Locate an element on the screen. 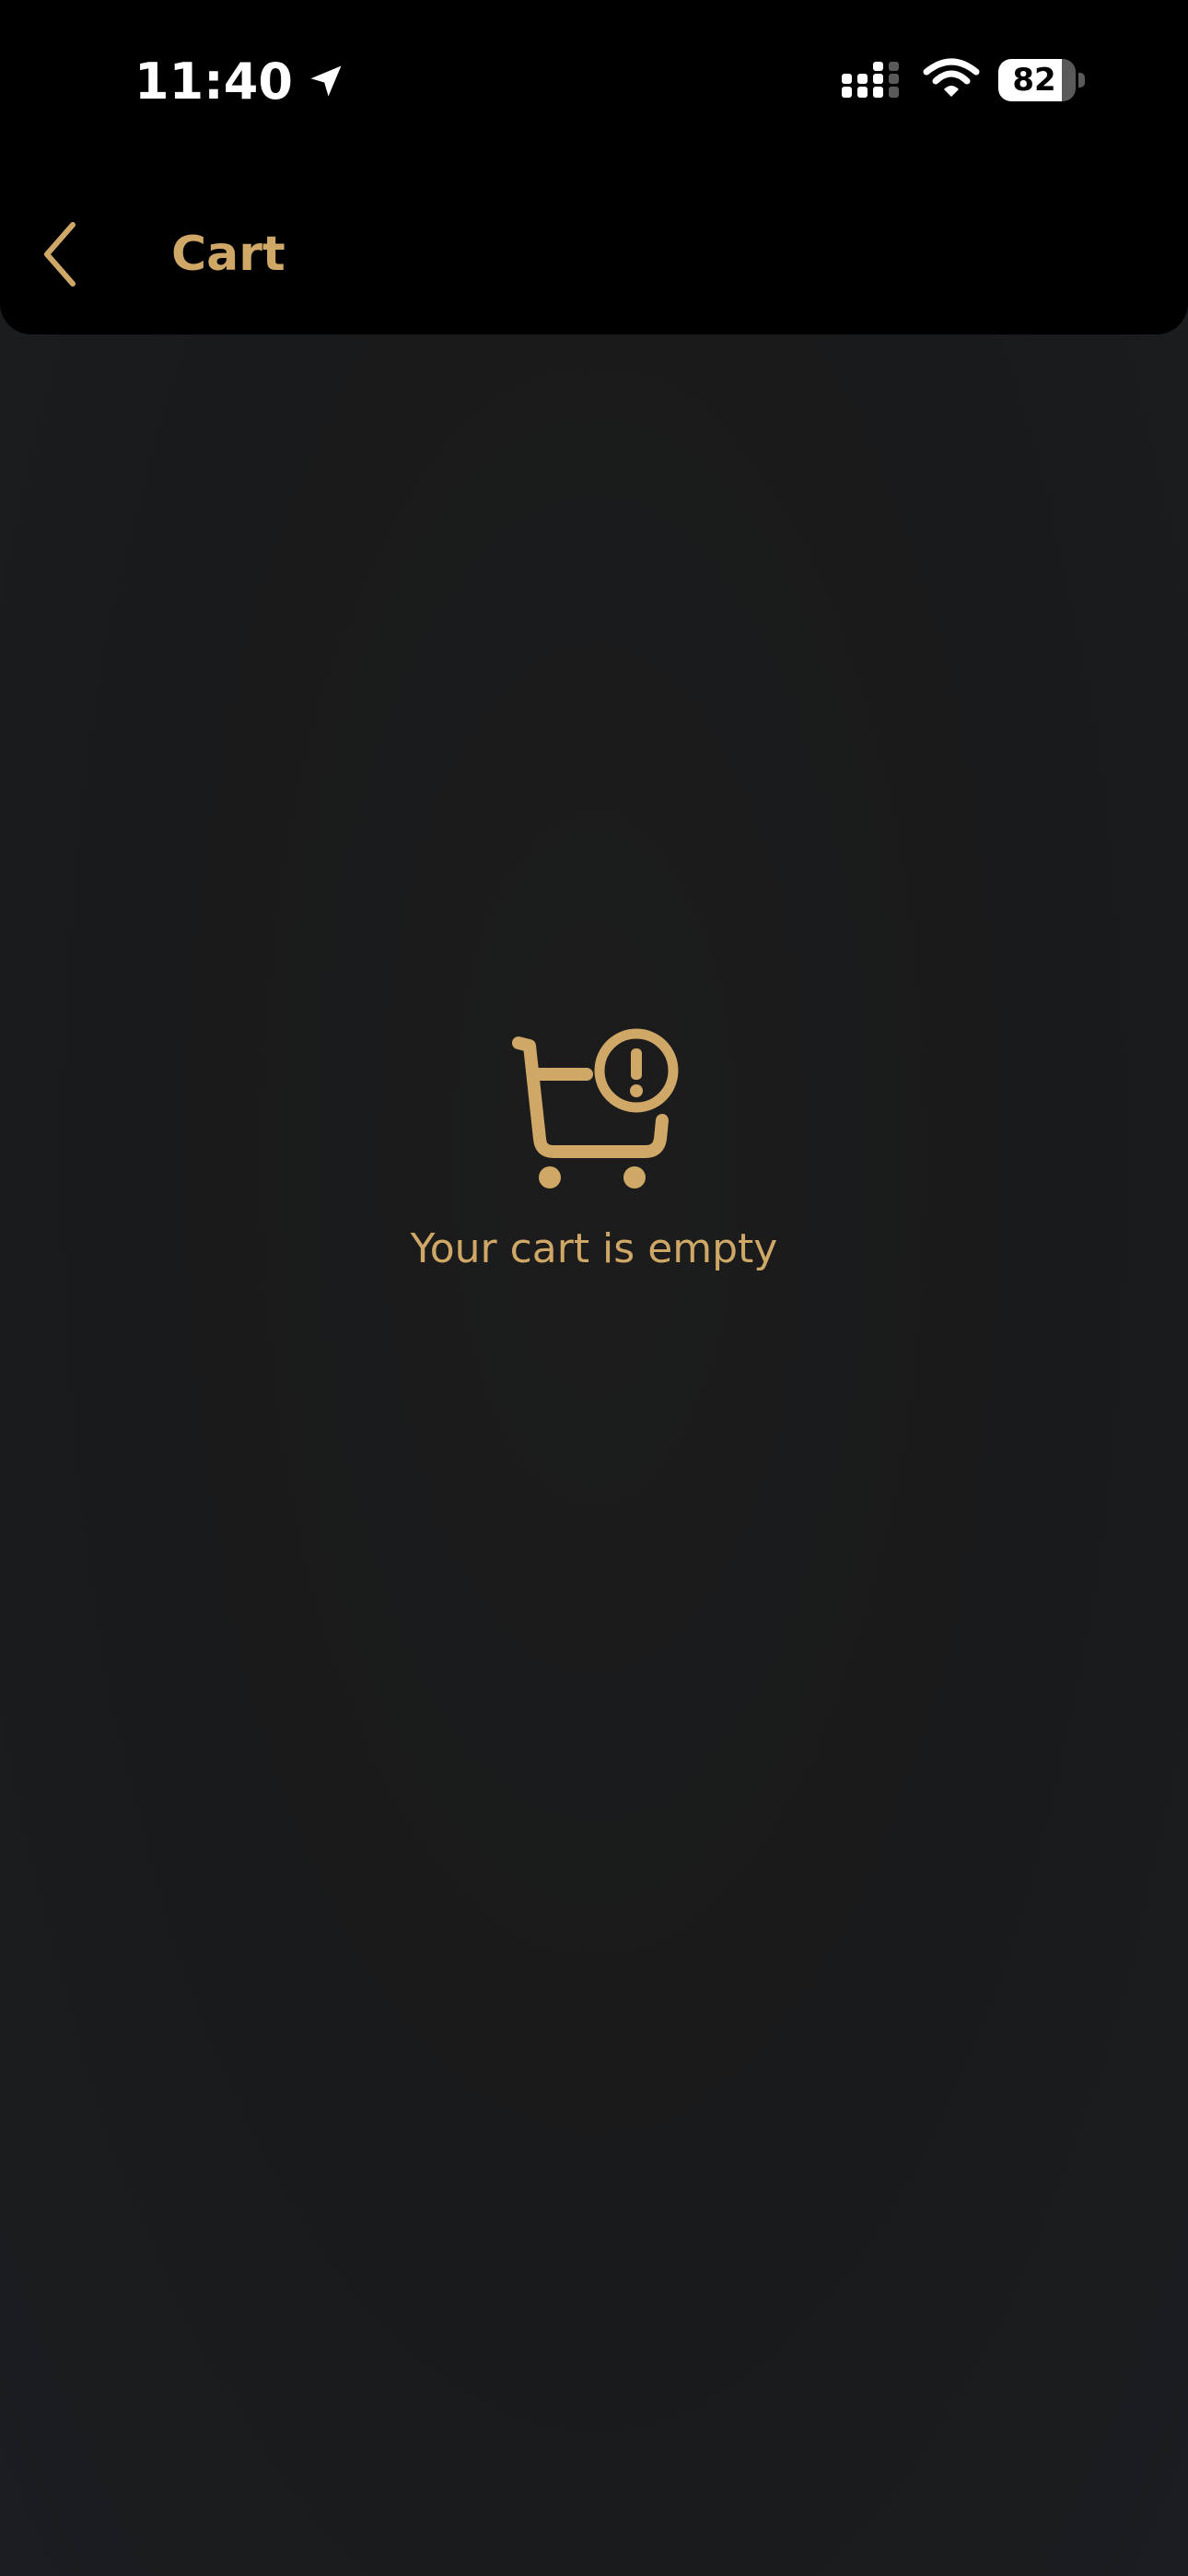  top-bar: 11:40 82 Cart is located at coordinates (594, 167).